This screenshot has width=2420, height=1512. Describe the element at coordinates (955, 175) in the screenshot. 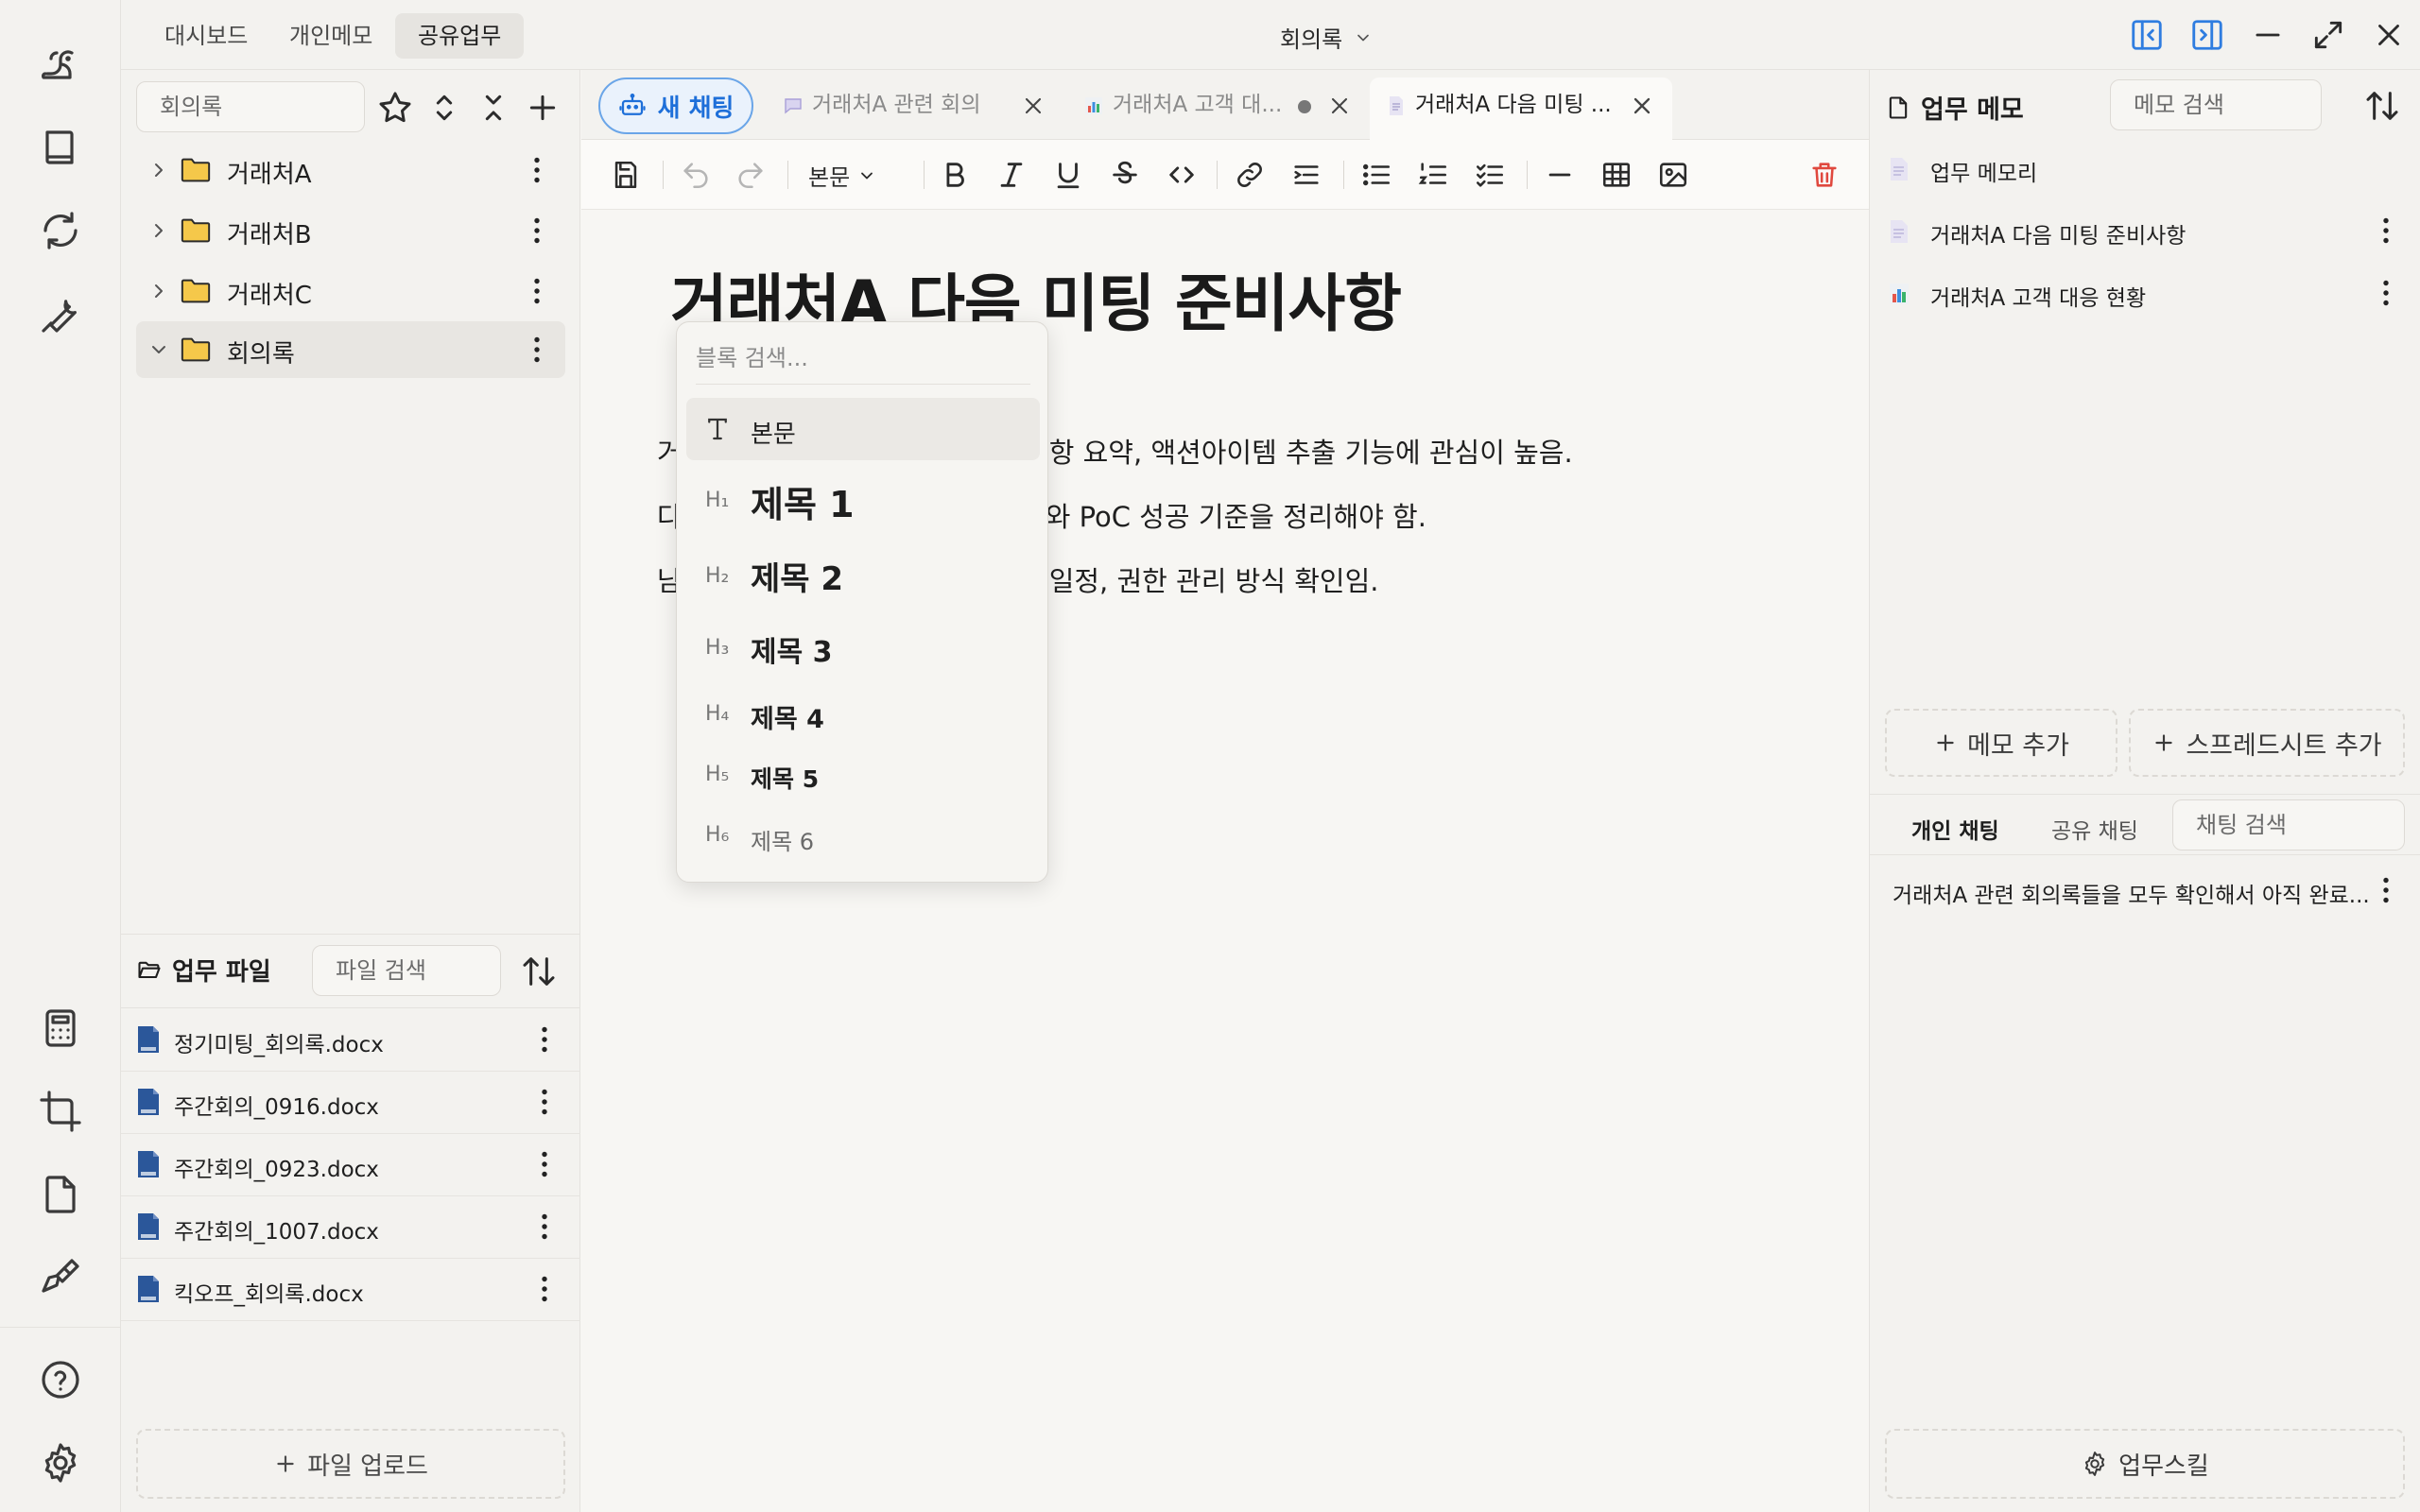

I see `bold-icon` at that location.